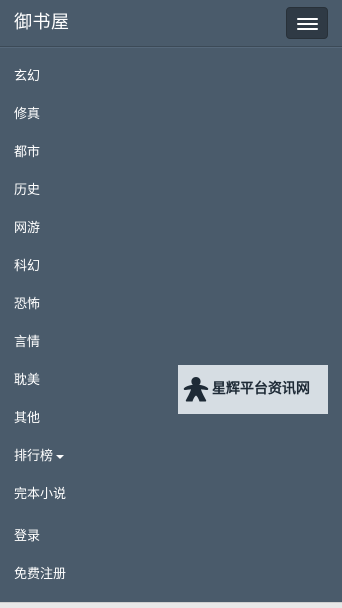 The width and height of the screenshot is (342, 608). I want to click on watermark-text: 星辉平台资讯网, so click(261, 389).